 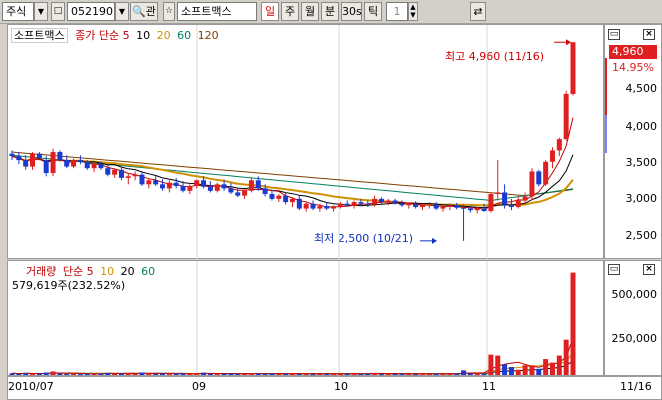 What do you see at coordinates (58, 11) in the screenshot?
I see `code-menu-icon: □` at bounding box center [58, 11].